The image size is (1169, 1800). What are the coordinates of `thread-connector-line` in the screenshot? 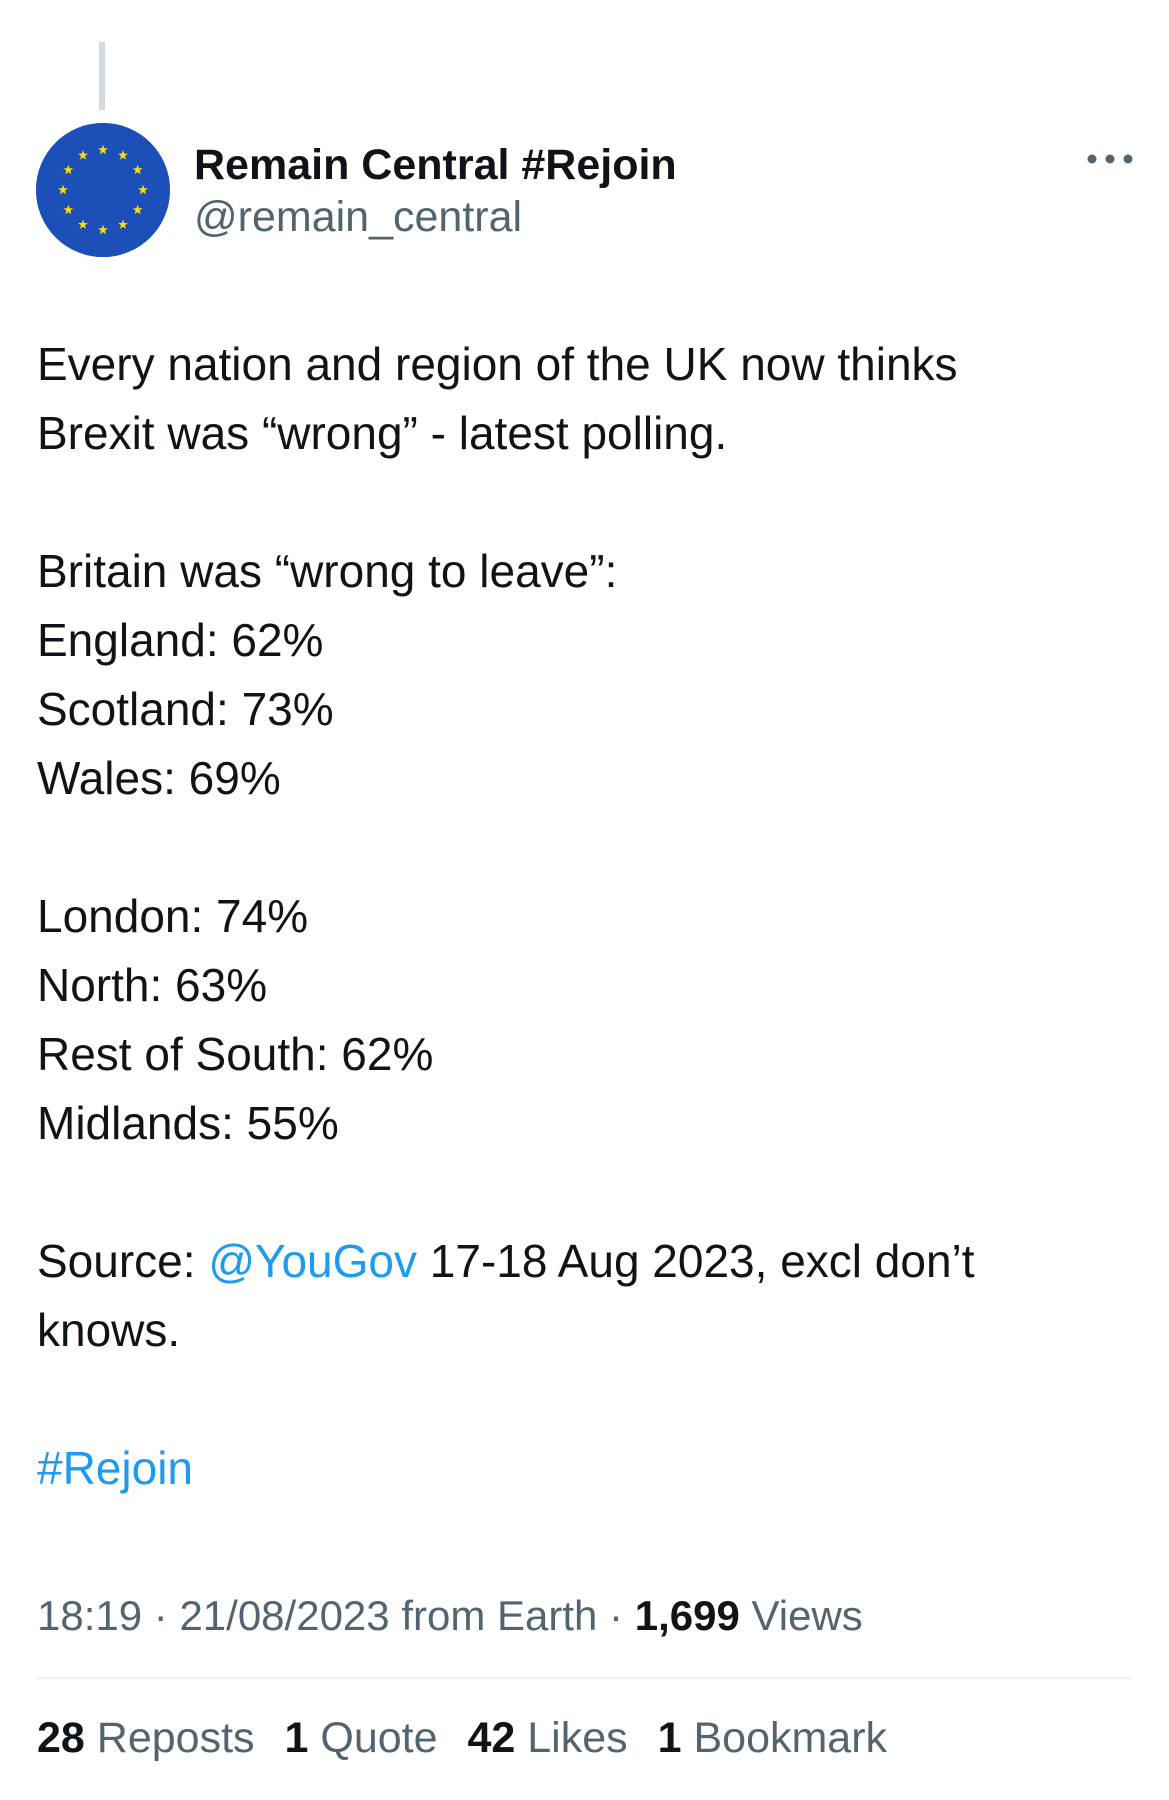 It's located at (102, 76).